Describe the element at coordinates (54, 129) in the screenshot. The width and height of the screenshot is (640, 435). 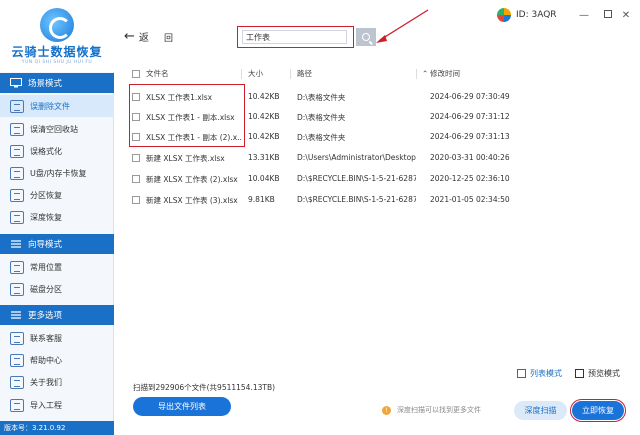
I see `nav-label: 误清空回收站` at that location.